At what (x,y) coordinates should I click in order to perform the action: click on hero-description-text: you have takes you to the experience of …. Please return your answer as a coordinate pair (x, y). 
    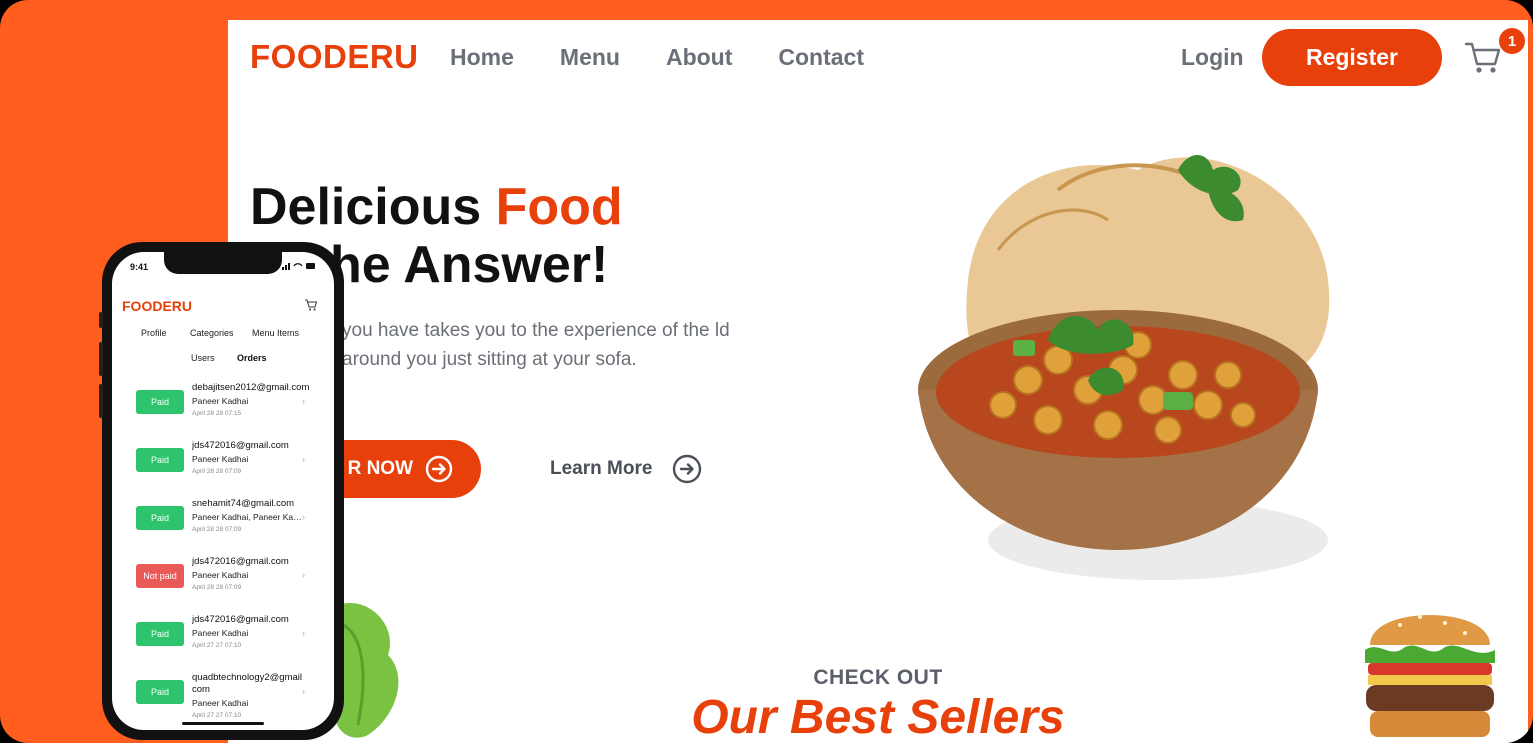
    Looking at the image, I should click on (536, 345).